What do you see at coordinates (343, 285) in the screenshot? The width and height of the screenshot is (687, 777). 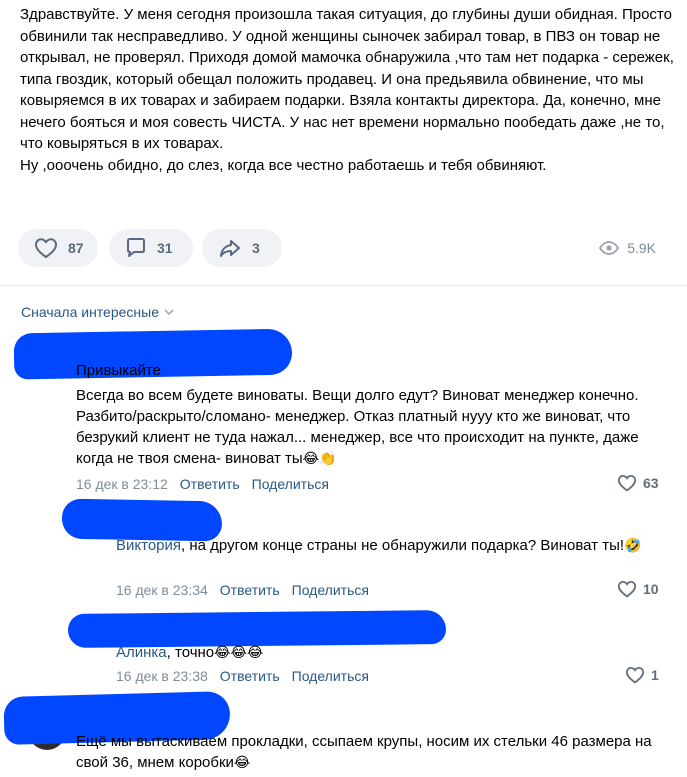 I see `divider` at bounding box center [343, 285].